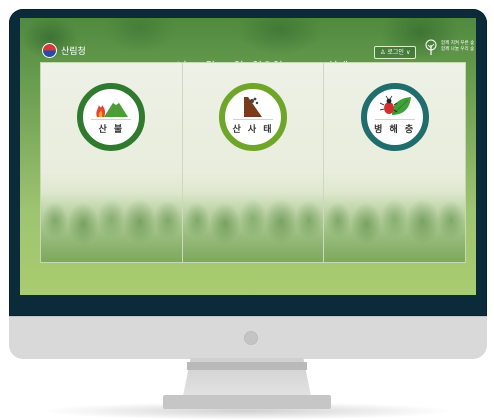  I want to click on landslide-badge: 산 사 태, so click(253, 117).